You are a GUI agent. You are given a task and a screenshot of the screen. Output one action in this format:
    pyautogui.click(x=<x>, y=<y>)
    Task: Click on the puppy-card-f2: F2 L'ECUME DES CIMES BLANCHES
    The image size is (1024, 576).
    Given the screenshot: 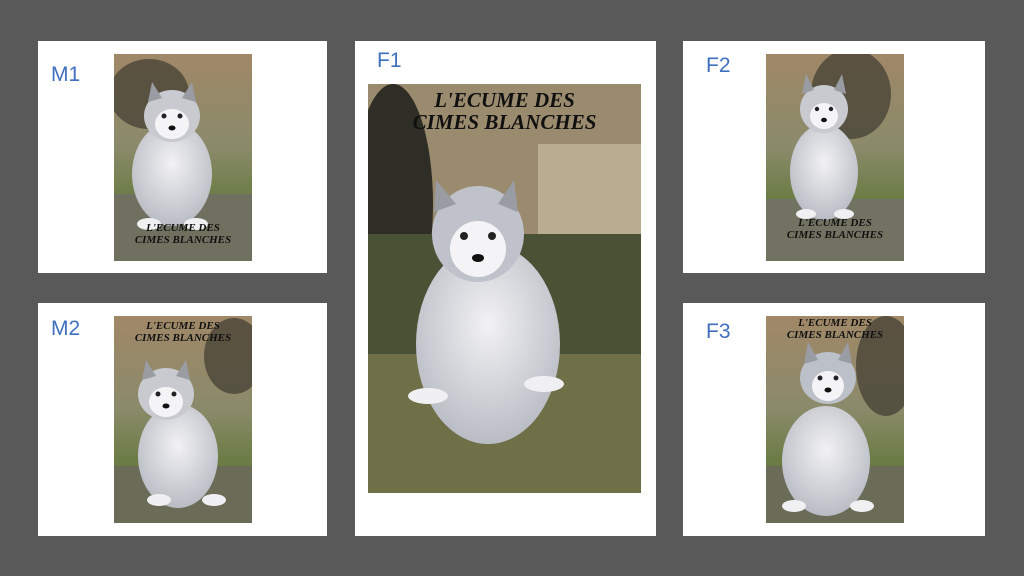 What is the action you would take?
    pyautogui.click(x=834, y=157)
    